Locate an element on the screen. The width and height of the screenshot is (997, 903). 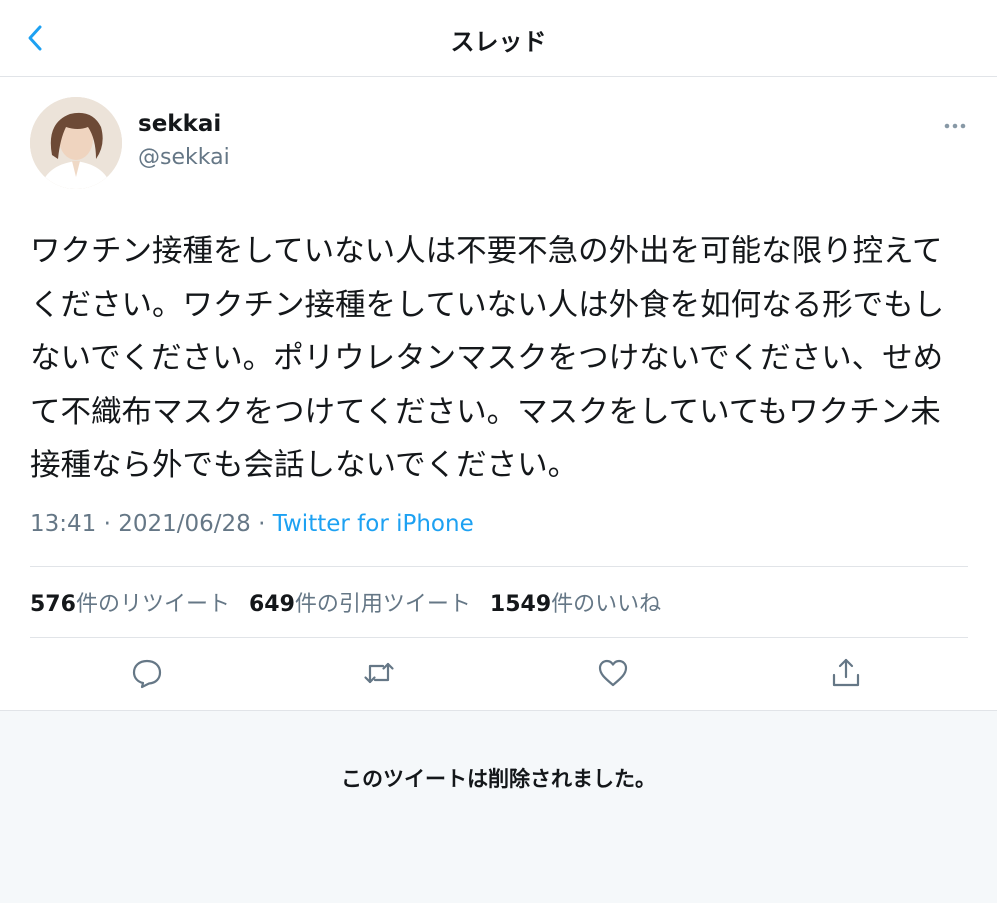
quotes-stat: 649件の引用ツイート is located at coordinates (360, 604).